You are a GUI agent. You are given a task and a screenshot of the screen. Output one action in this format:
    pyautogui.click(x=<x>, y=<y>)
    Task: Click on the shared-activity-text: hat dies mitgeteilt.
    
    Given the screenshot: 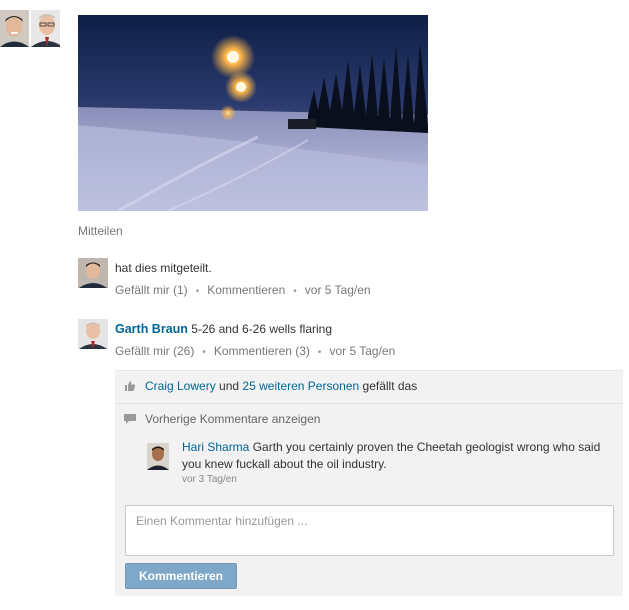 What is the action you would take?
    pyautogui.click(x=163, y=268)
    